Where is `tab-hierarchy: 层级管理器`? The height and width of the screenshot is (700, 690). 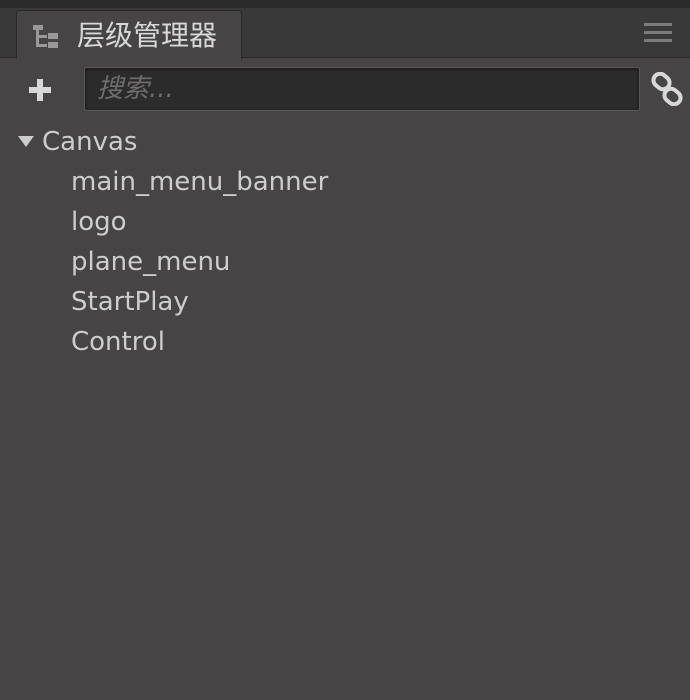
tab-hierarchy: 层级管理器 is located at coordinates (129, 34).